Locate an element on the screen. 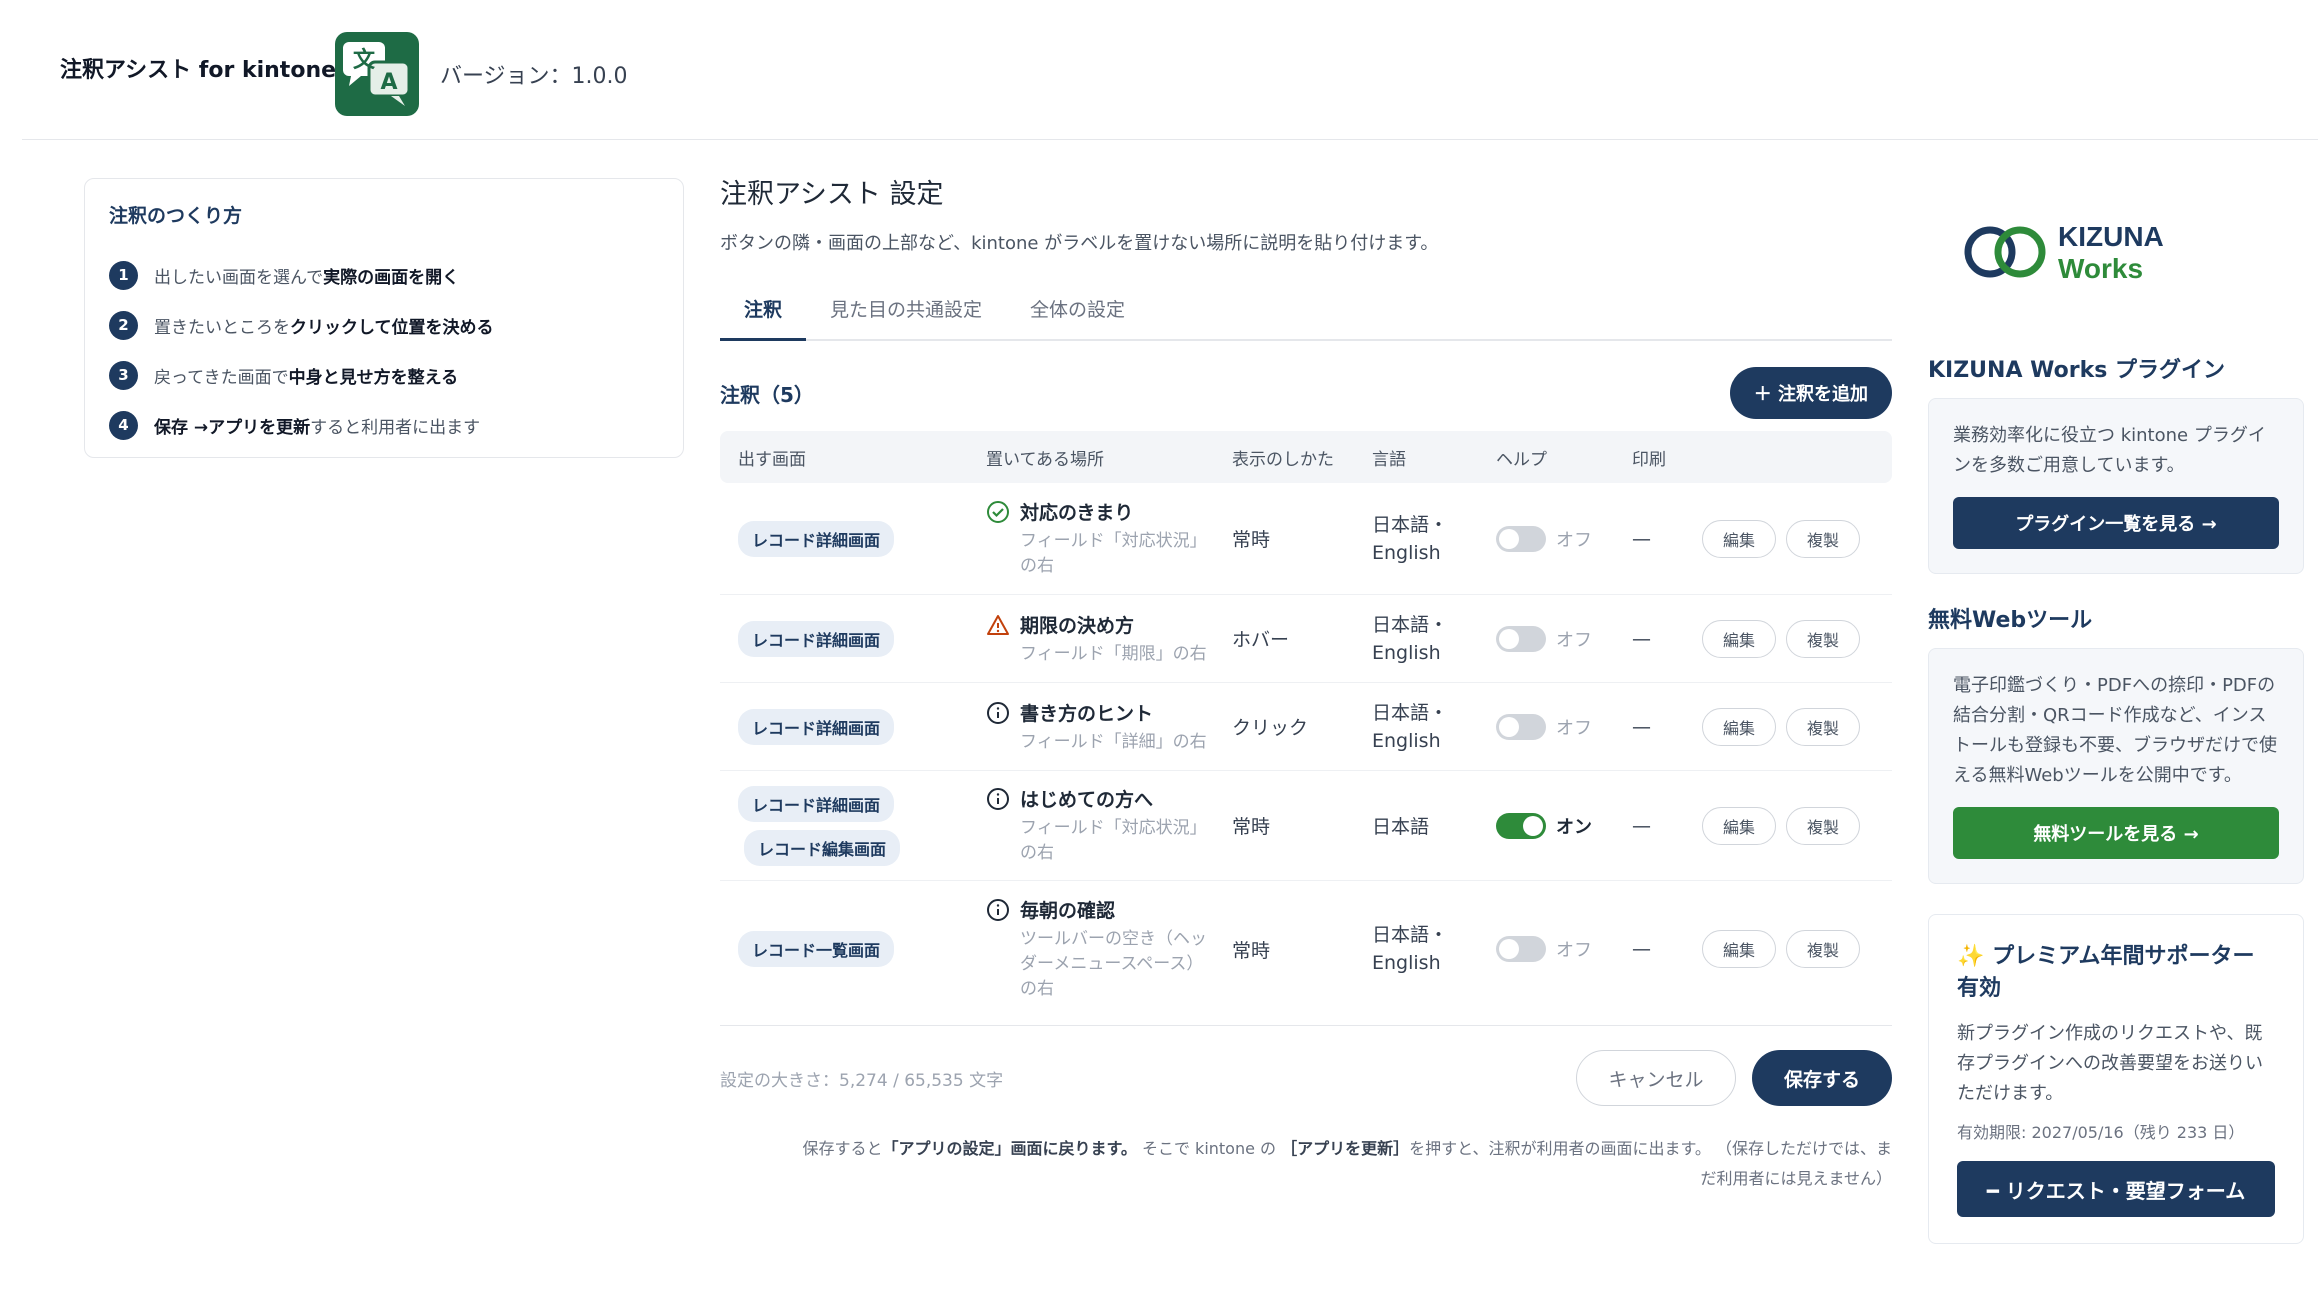 This screenshot has width=2318, height=1314. note-part: そこで kintone の is located at coordinates (1209, 1148).